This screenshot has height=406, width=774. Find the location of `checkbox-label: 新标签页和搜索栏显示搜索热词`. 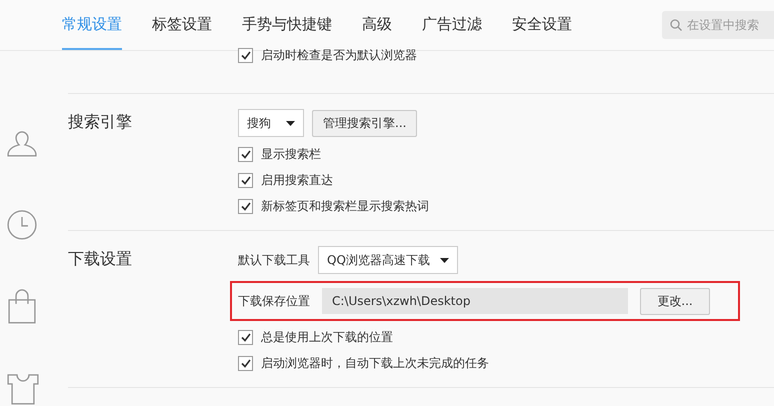

checkbox-label: 新标签页和搜索栏显示搜索热词 is located at coordinates (345, 206).